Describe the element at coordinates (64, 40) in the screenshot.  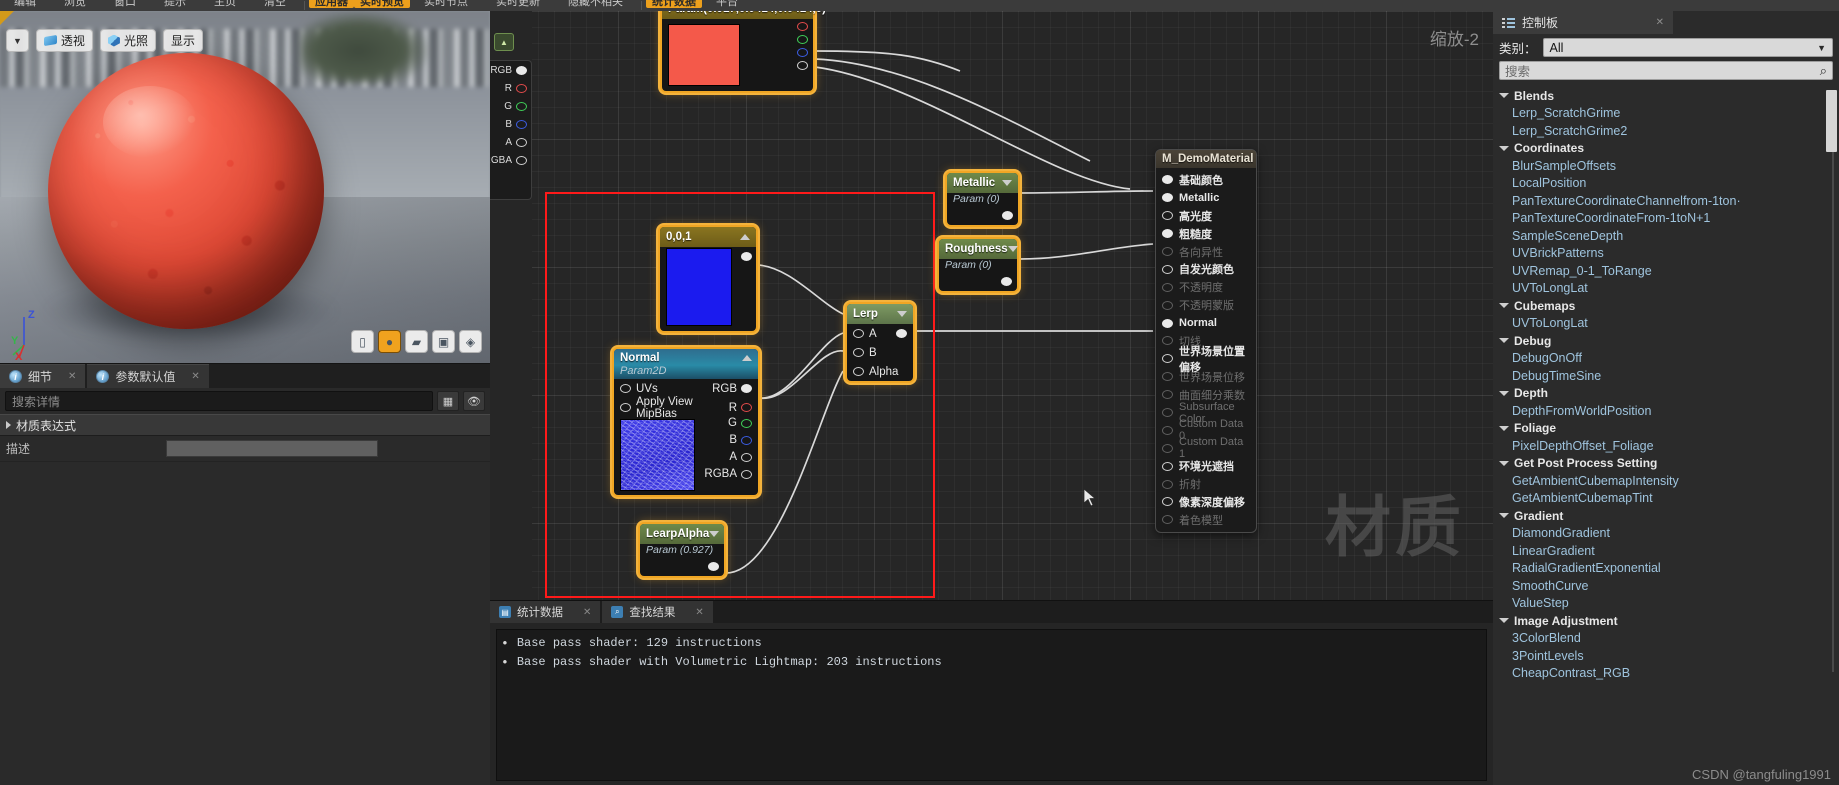
I see `viewport-perspective-button: 透视` at that location.